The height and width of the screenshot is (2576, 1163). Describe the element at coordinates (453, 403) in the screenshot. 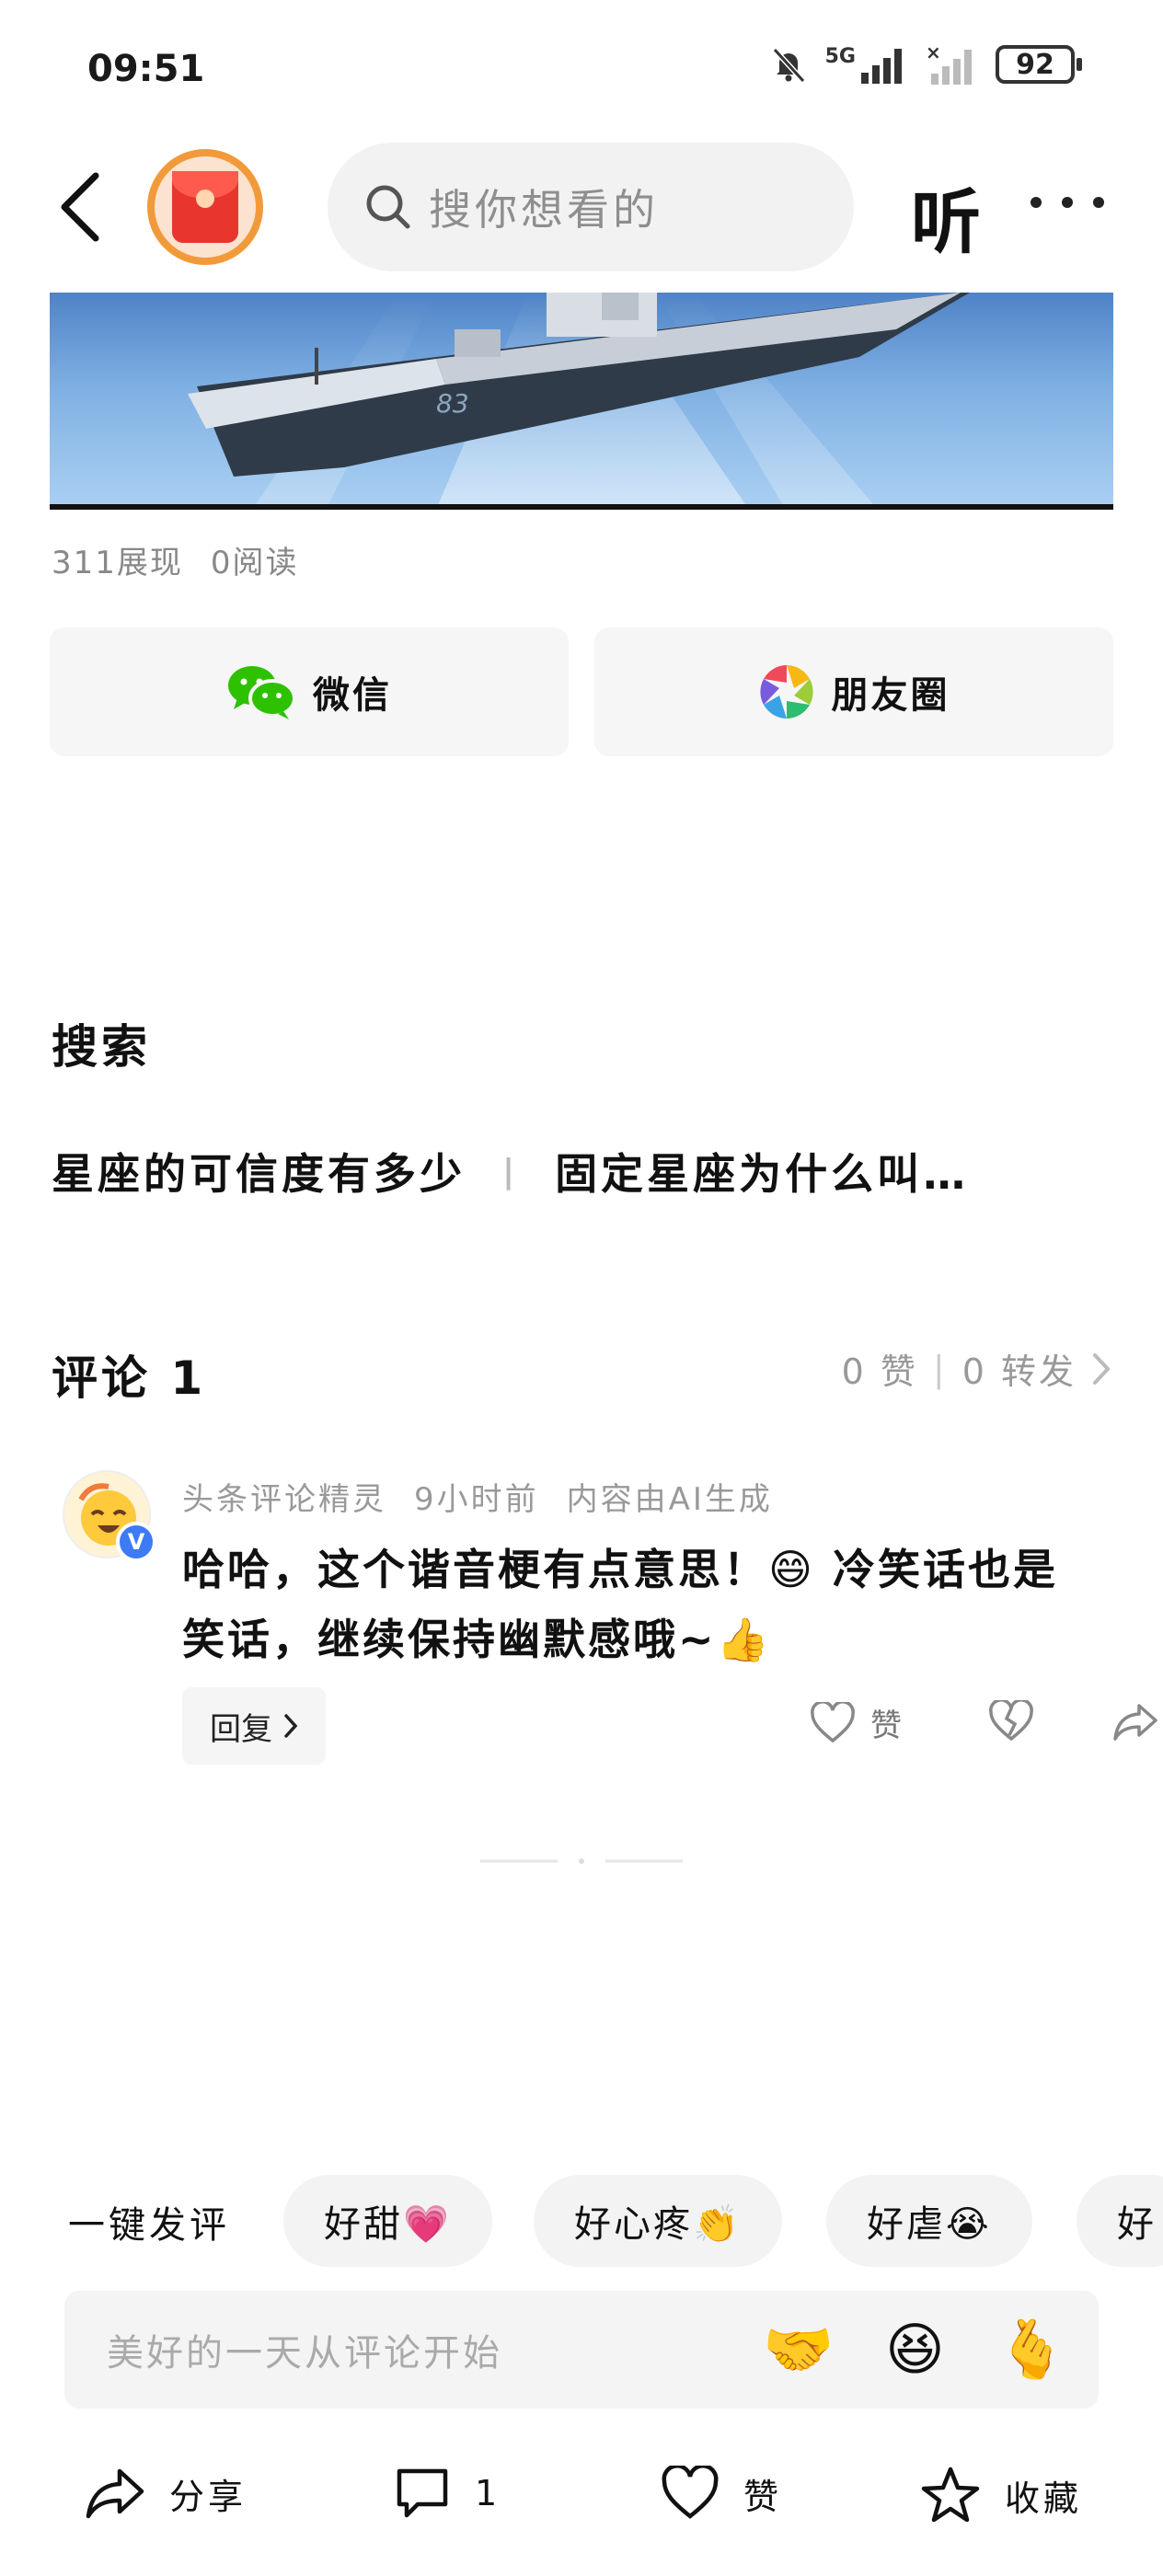

I see `svg-text: 83` at that location.